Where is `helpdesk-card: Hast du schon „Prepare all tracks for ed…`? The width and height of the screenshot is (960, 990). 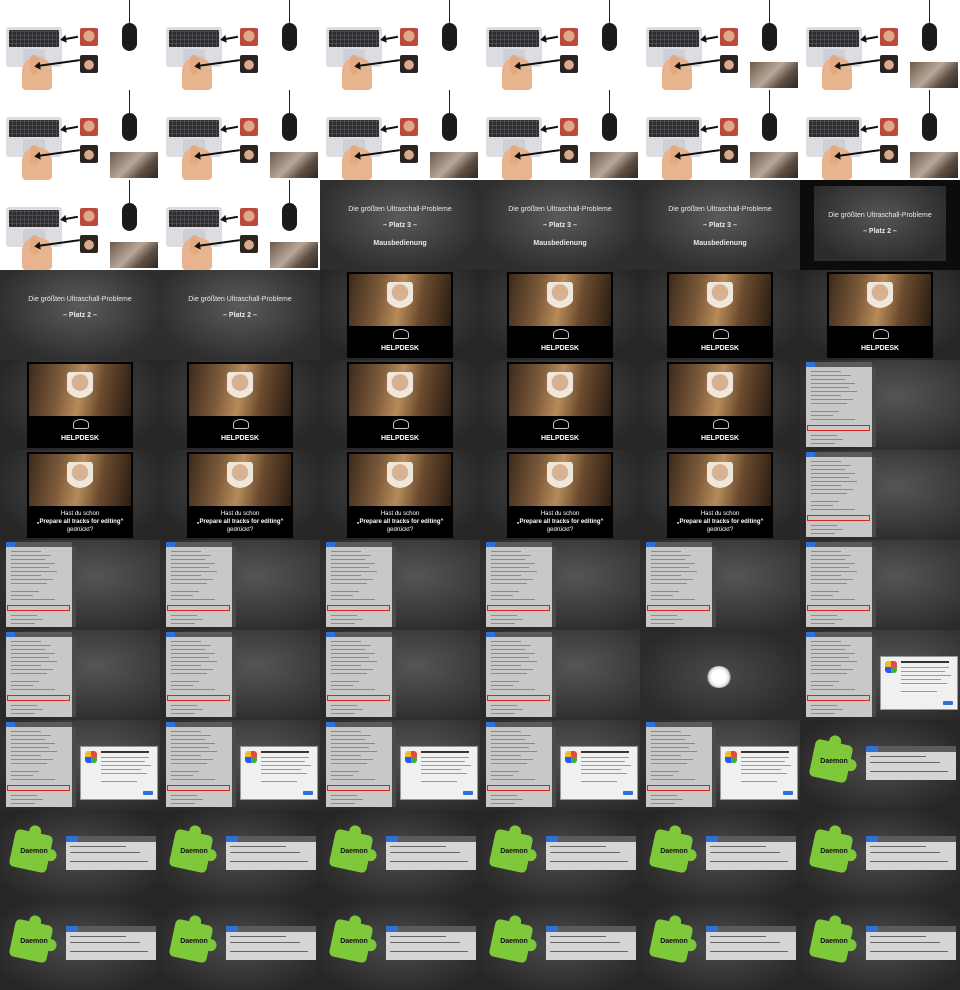
helpdesk-card: Hast du schon „Prepare all tracks for ed… is located at coordinates (240, 495).